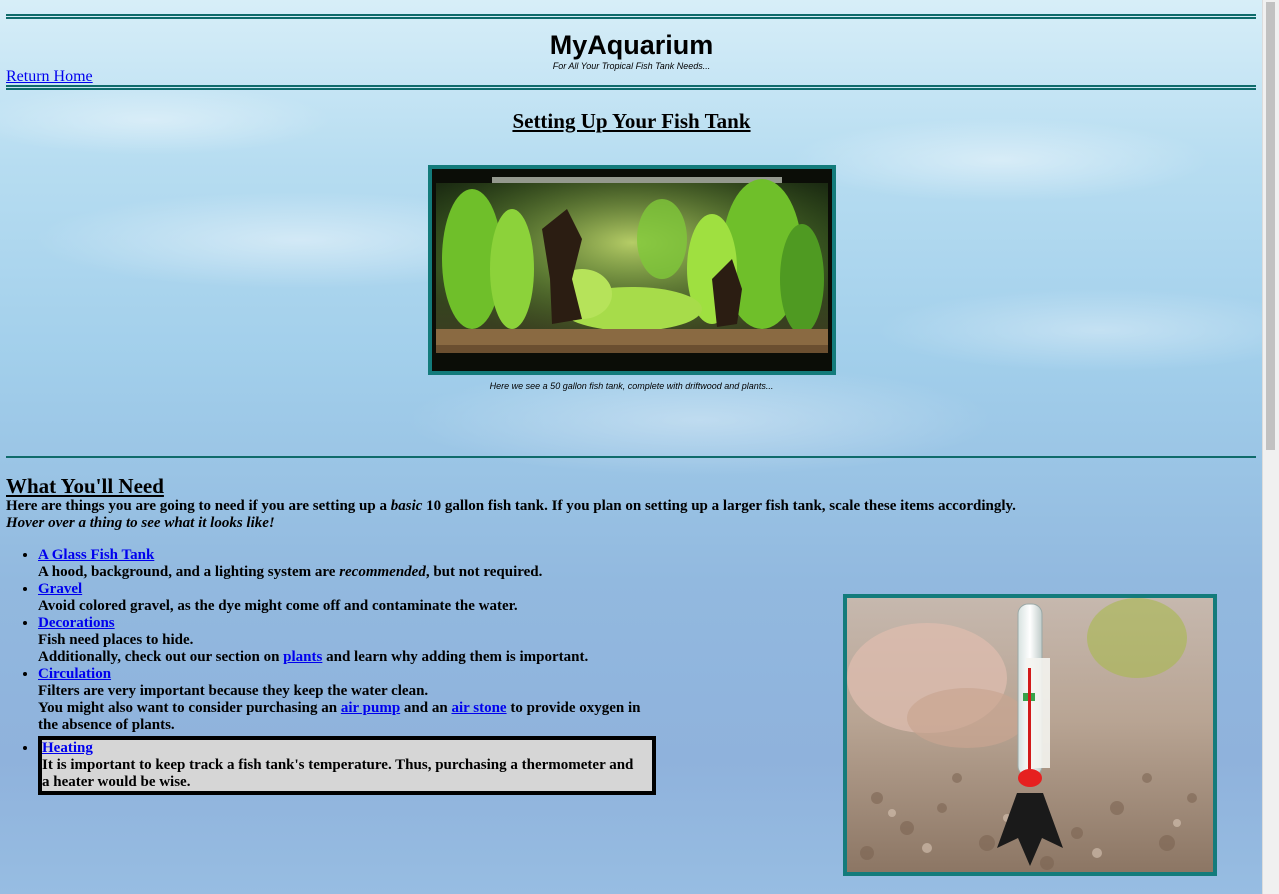 This screenshot has height=894, width=1279. Describe the element at coordinates (426, 708) in the screenshot. I see `item-desc: and an` at that location.